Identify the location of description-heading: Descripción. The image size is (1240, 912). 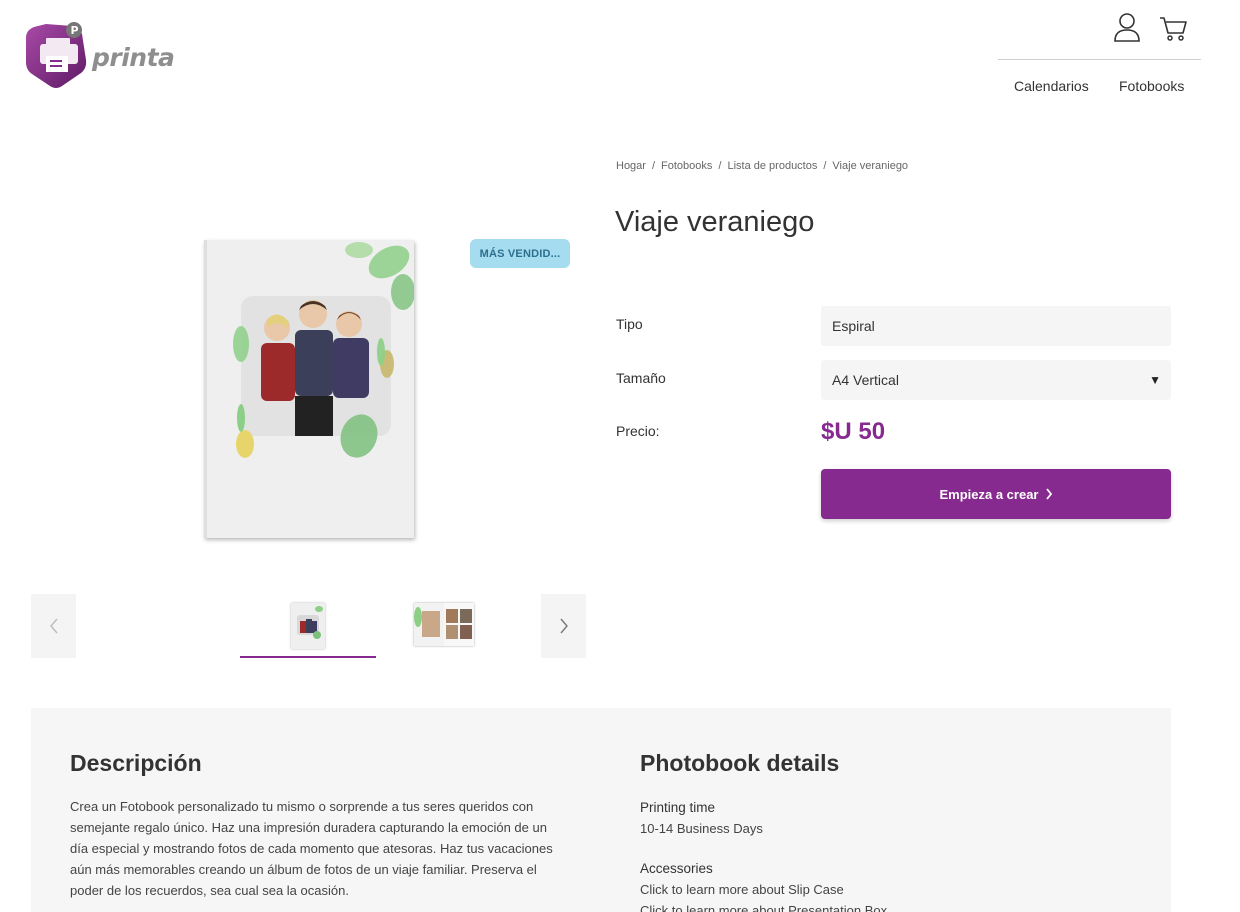
(136, 763).